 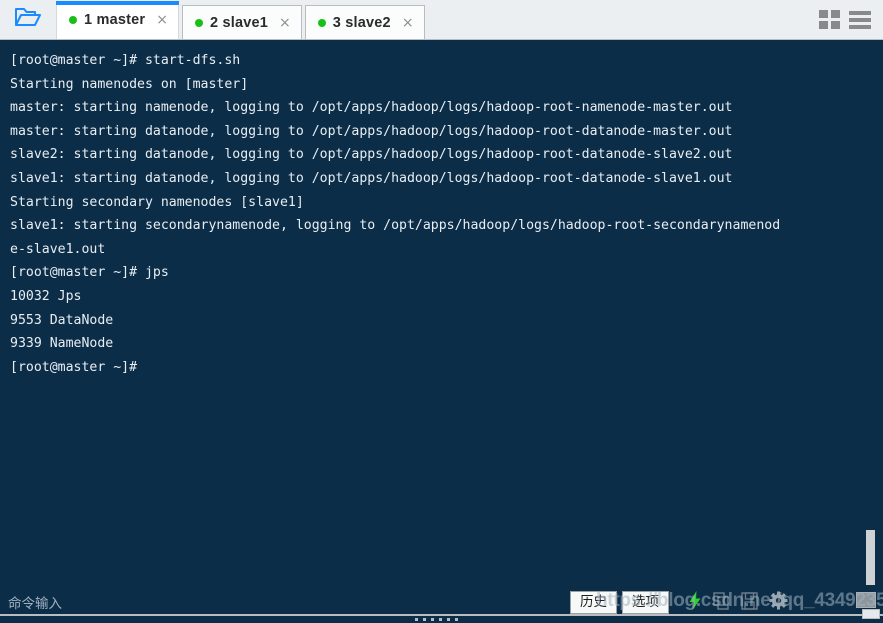 I want to click on tab-label: 2 slave1, so click(x=239, y=22).